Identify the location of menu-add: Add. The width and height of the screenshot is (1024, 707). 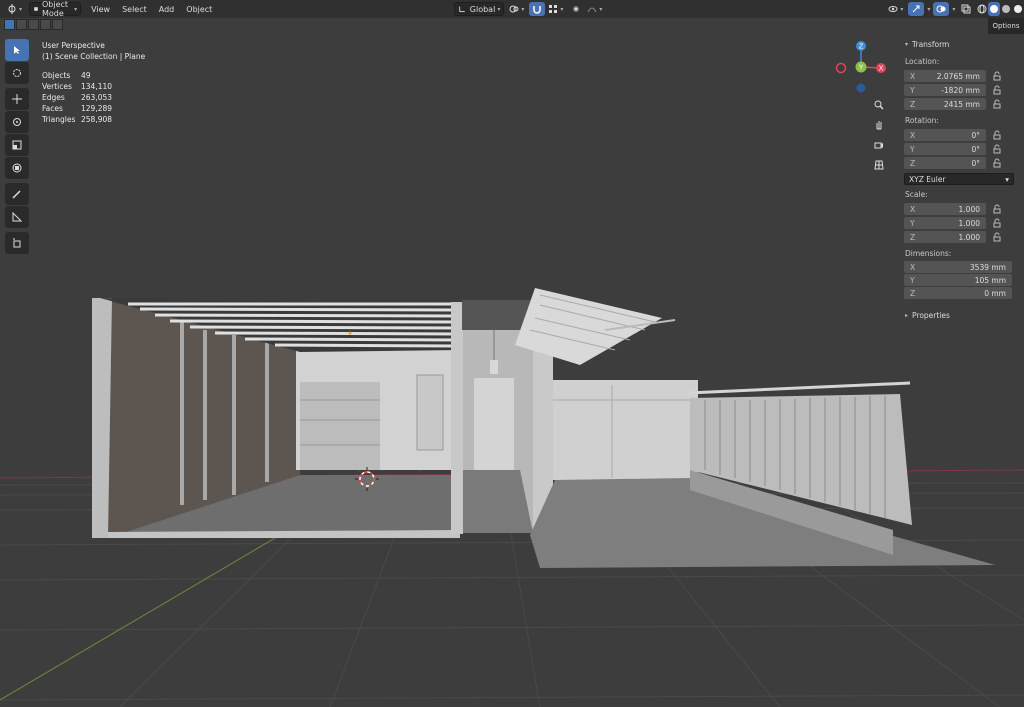
(167, 9).